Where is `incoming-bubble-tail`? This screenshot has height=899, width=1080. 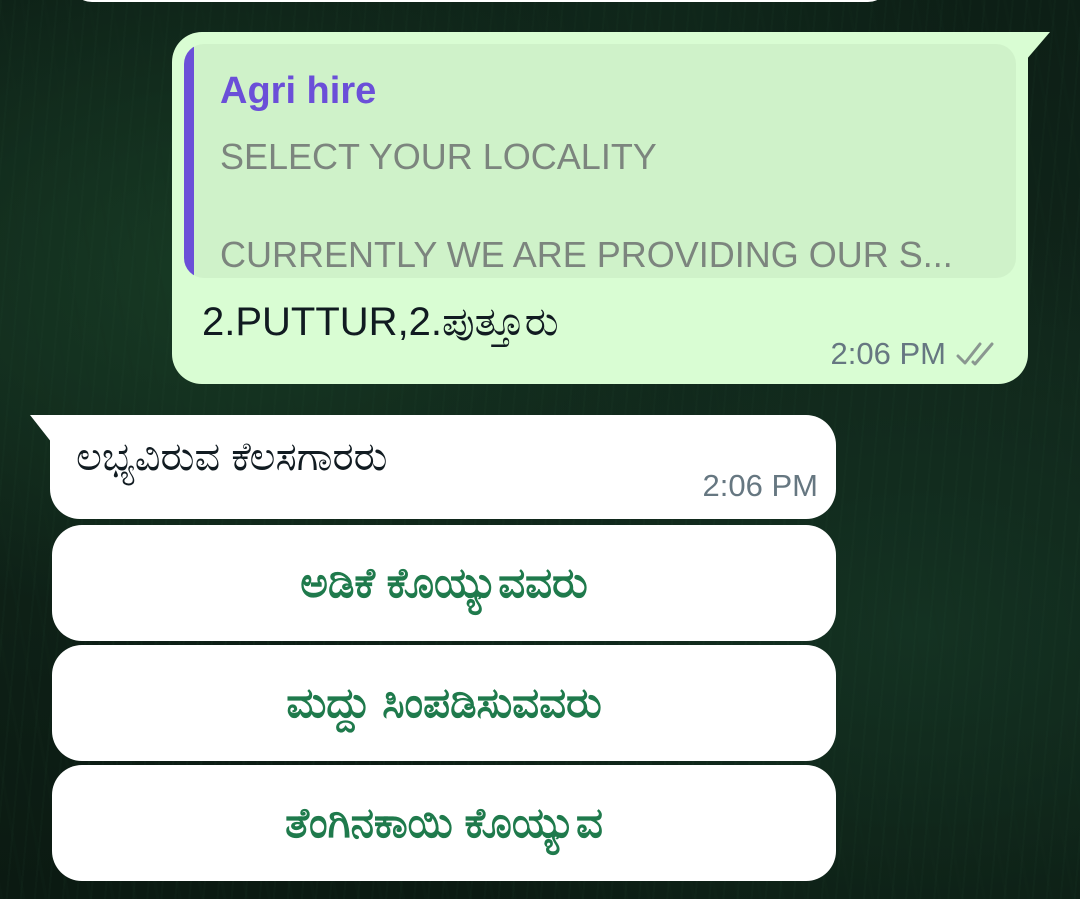
incoming-bubble-tail is located at coordinates (41, 429).